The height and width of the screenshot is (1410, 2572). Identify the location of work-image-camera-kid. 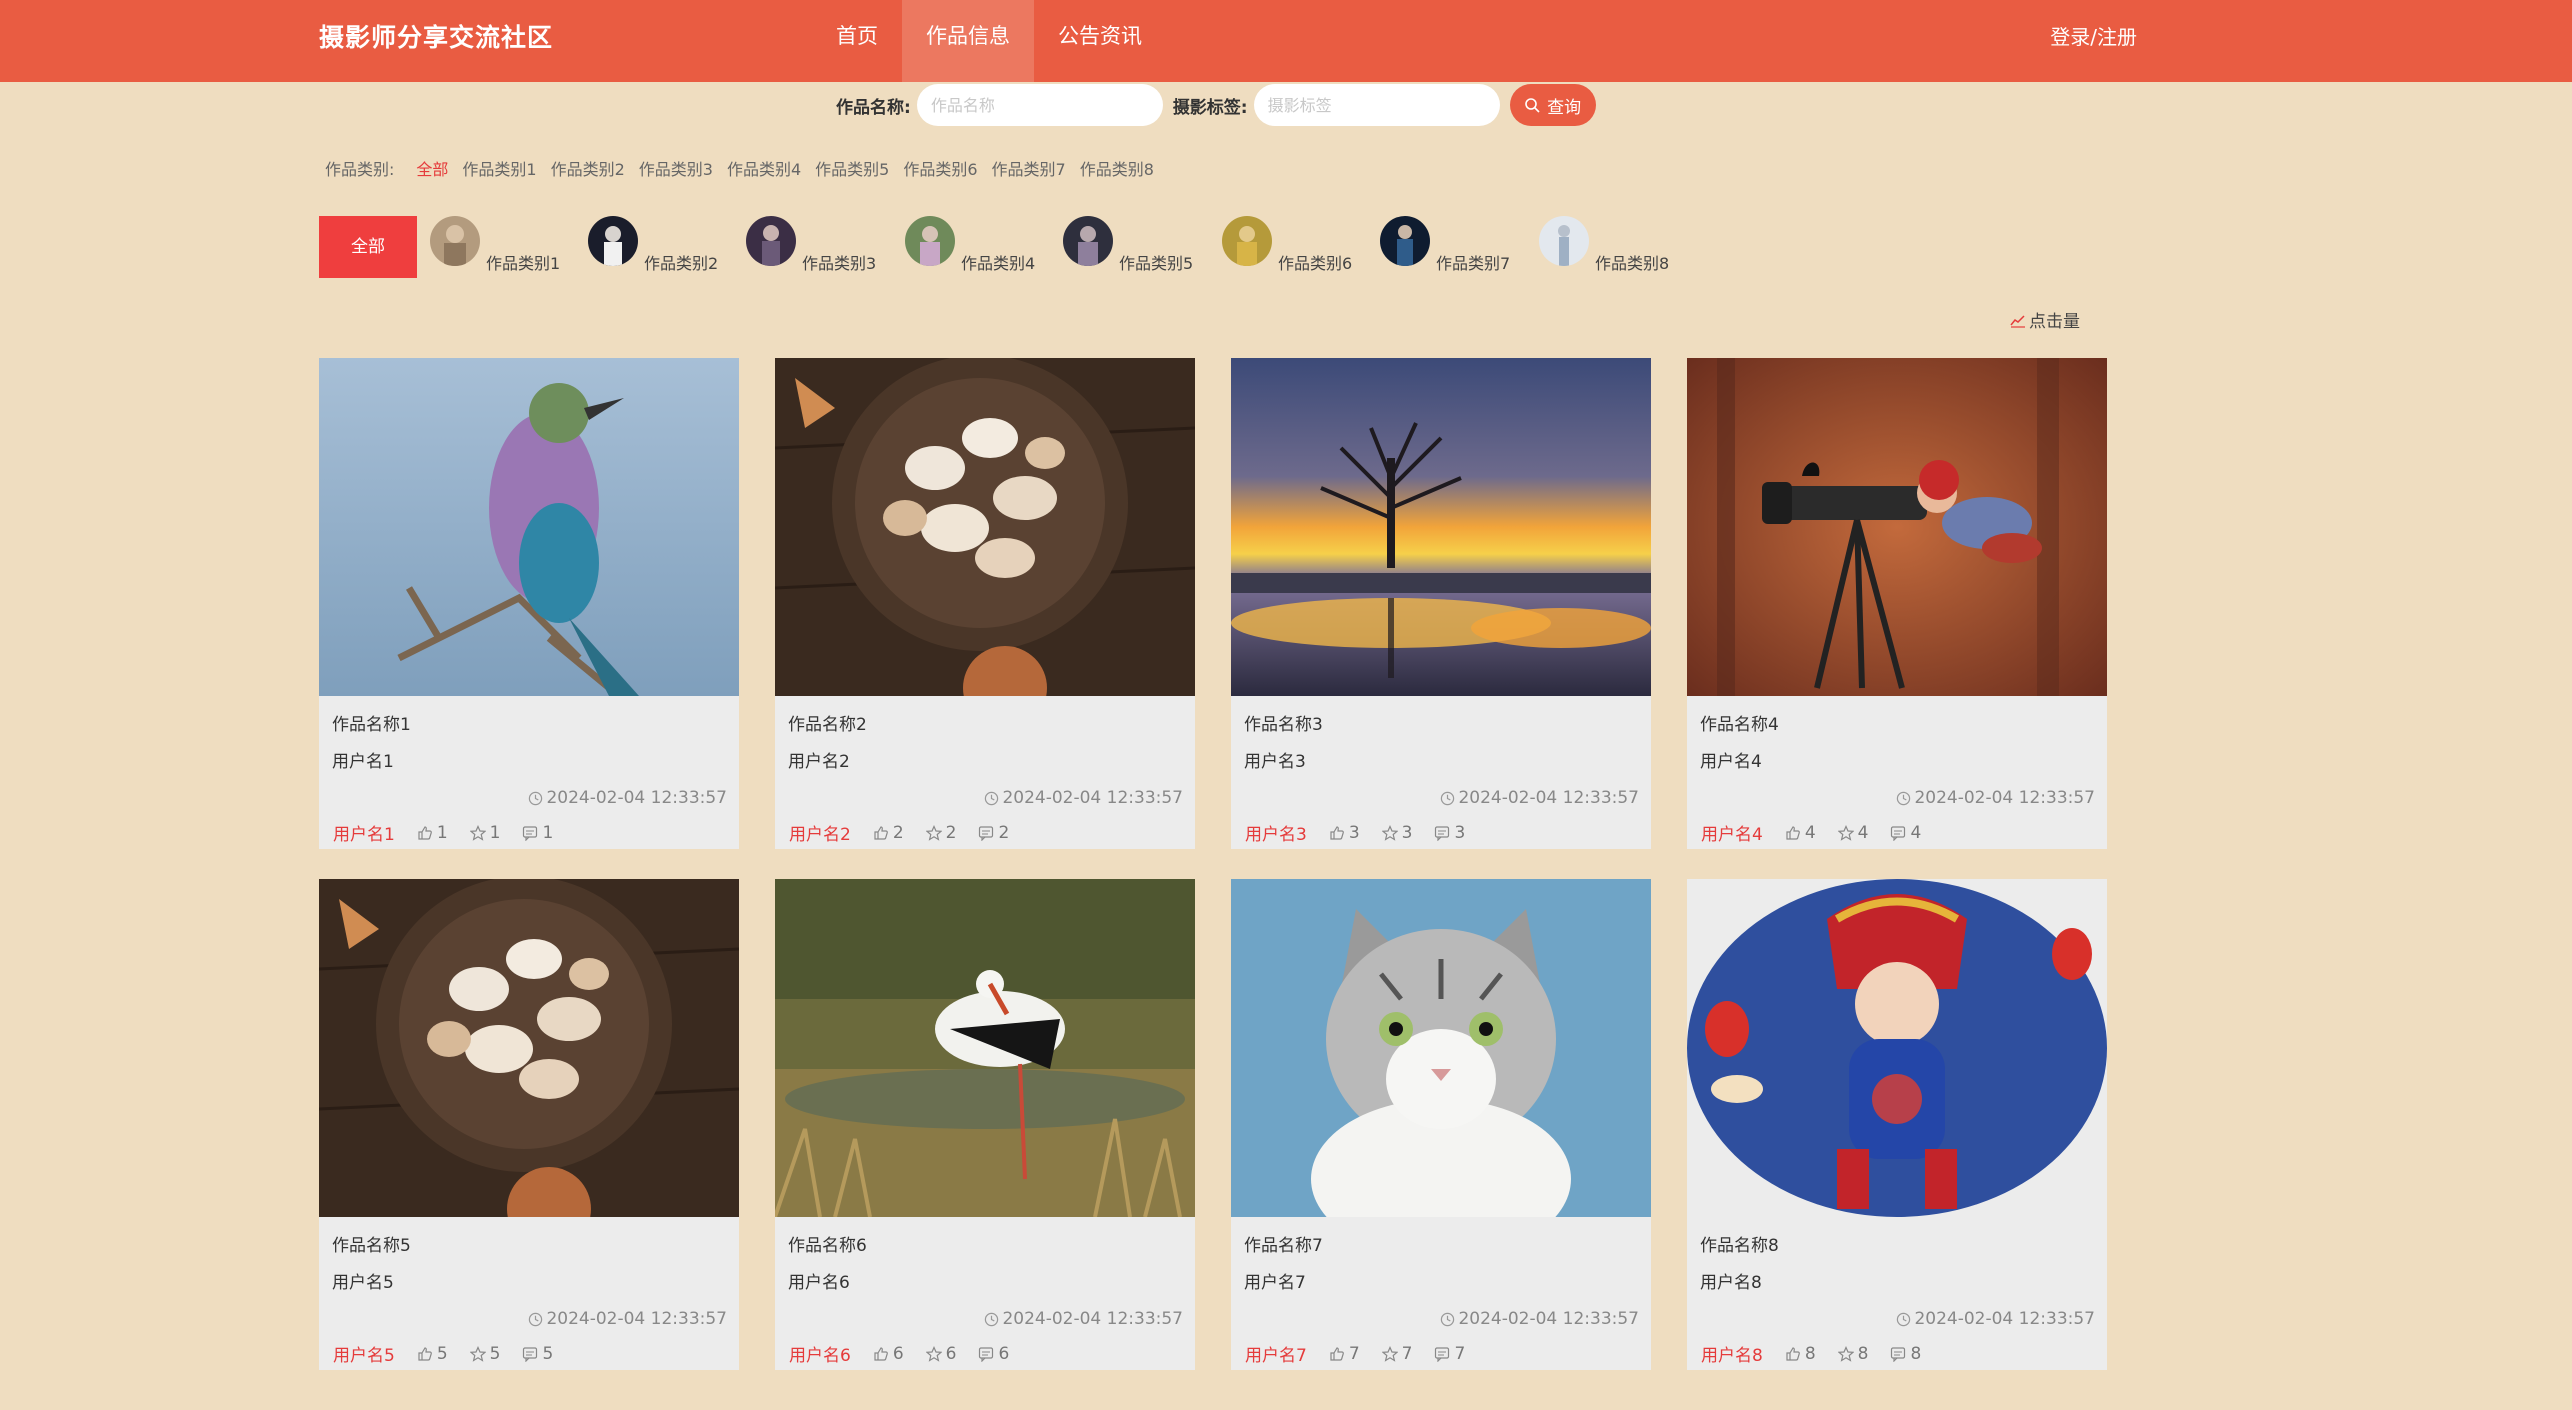
(1897, 527).